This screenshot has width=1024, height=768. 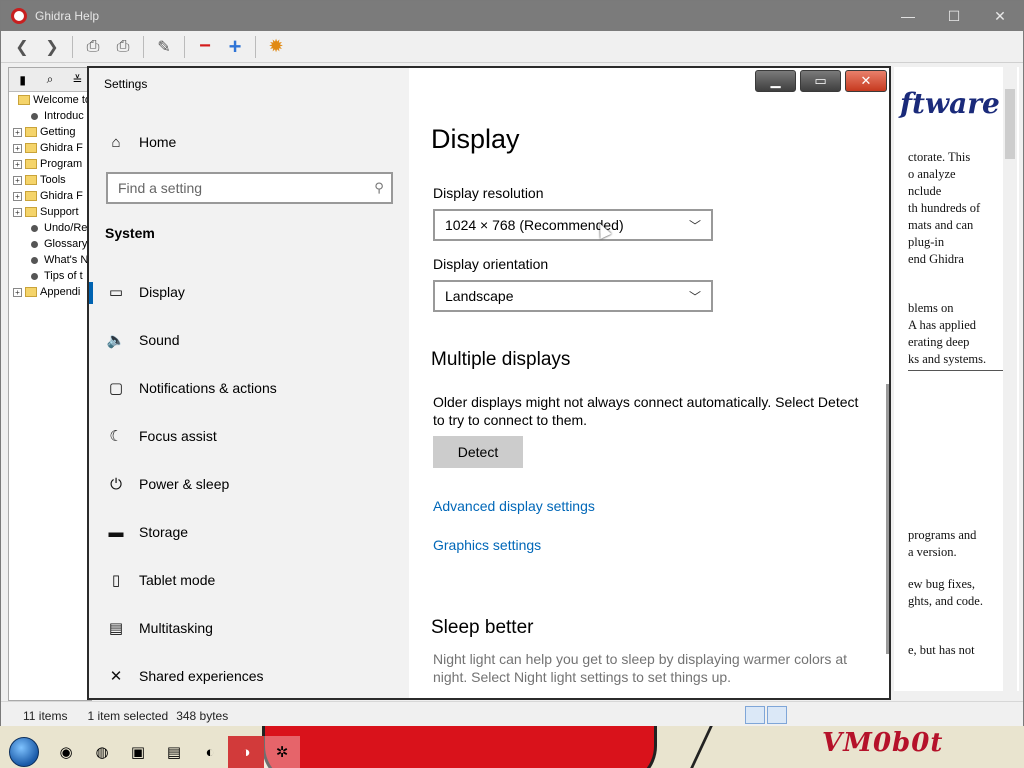 What do you see at coordinates (205, 47) in the screenshot?
I see `zoom-out-icon: −` at bounding box center [205, 47].